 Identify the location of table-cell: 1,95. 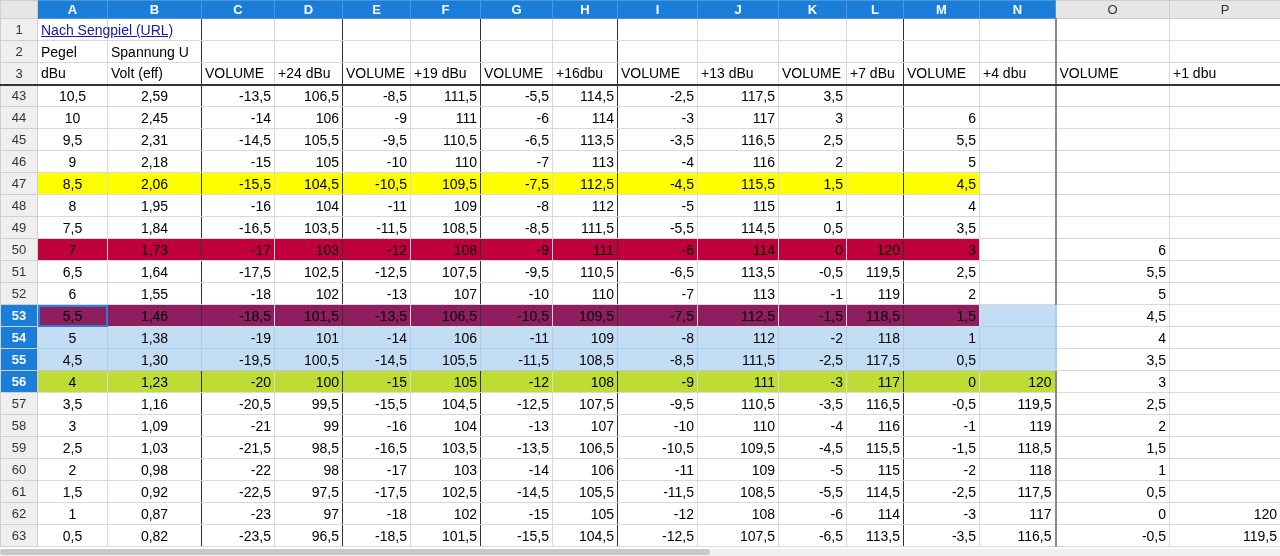
(154, 205).